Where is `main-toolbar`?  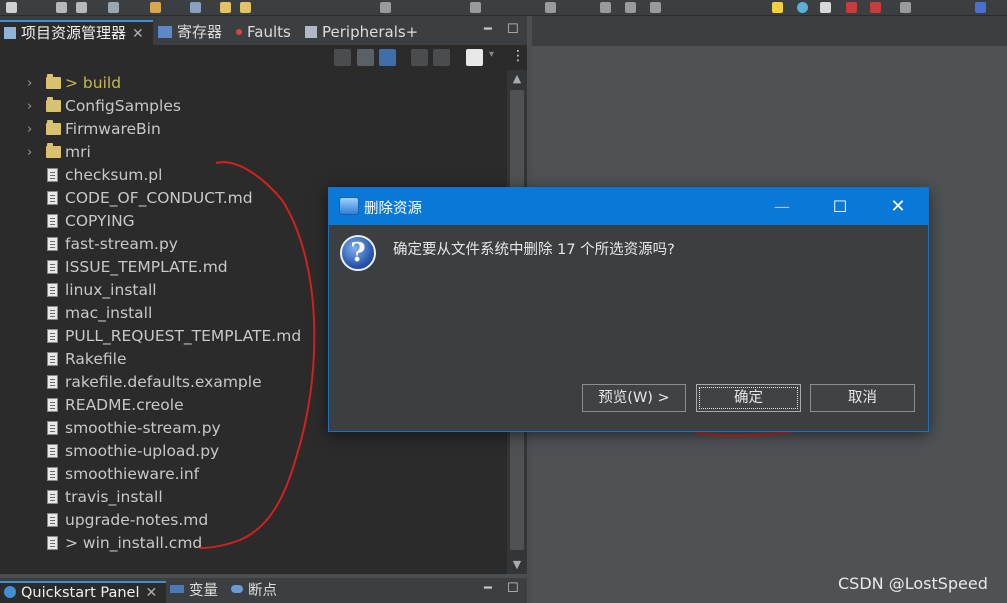 main-toolbar is located at coordinates (503, 8).